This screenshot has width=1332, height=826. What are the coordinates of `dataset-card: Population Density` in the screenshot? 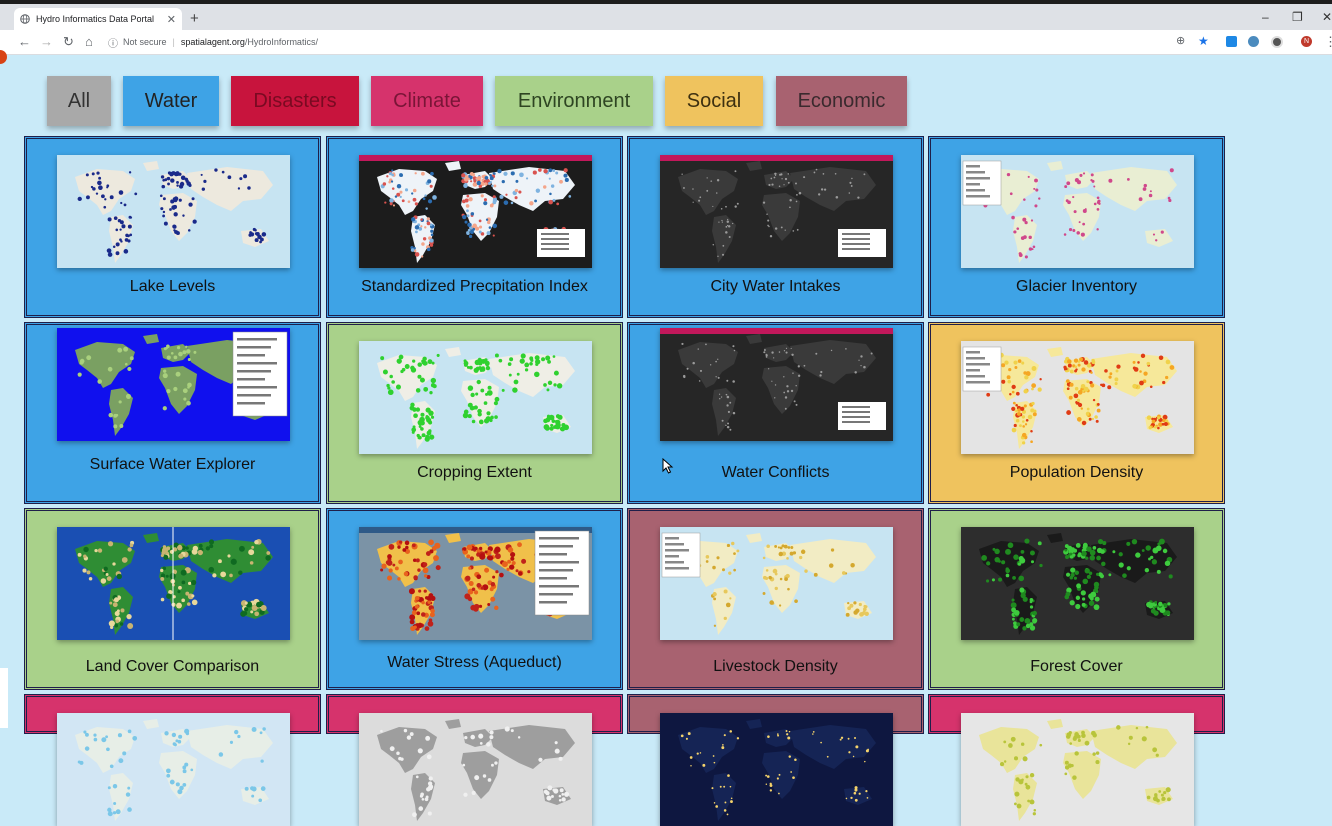 It's located at (1076, 413).